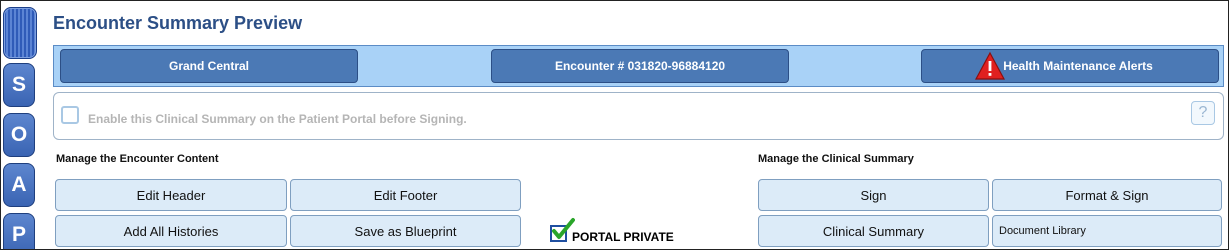 The image size is (1229, 250). What do you see at coordinates (405, 195) in the screenshot?
I see `edit-footer-button: Edit Footer` at bounding box center [405, 195].